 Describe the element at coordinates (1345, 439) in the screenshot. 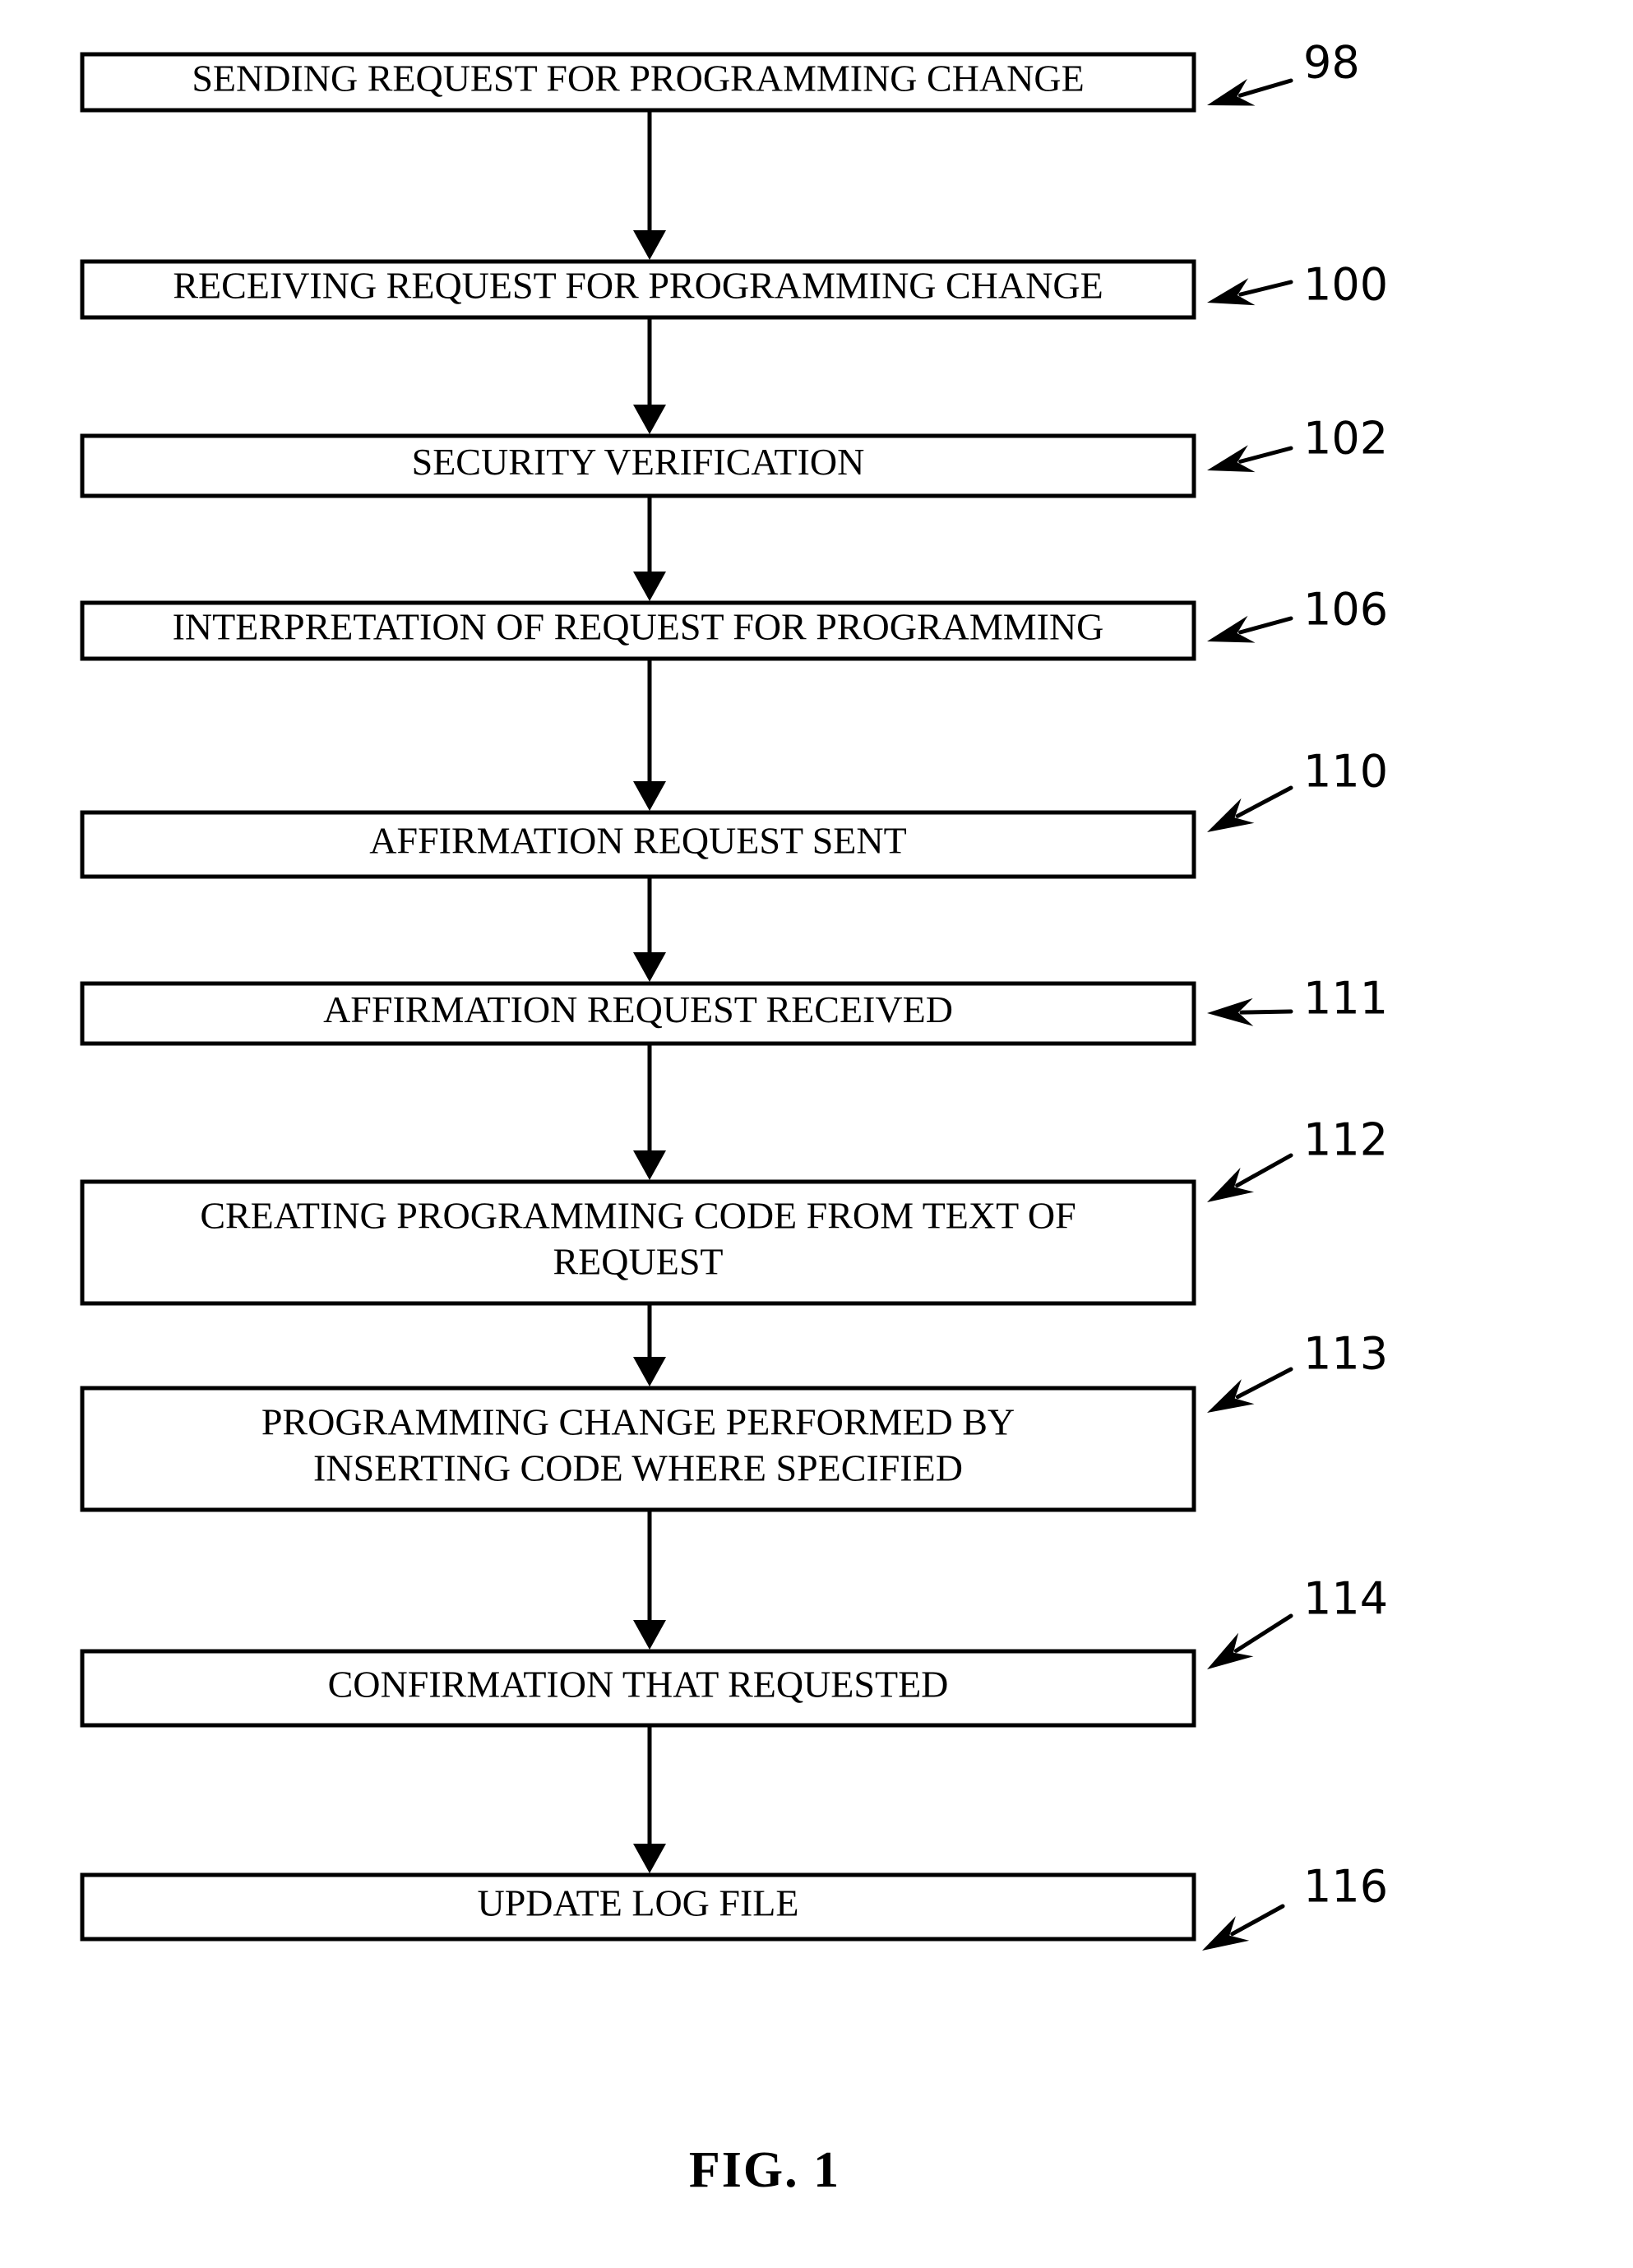

I see `reference-numeral-102: 102` at that location.